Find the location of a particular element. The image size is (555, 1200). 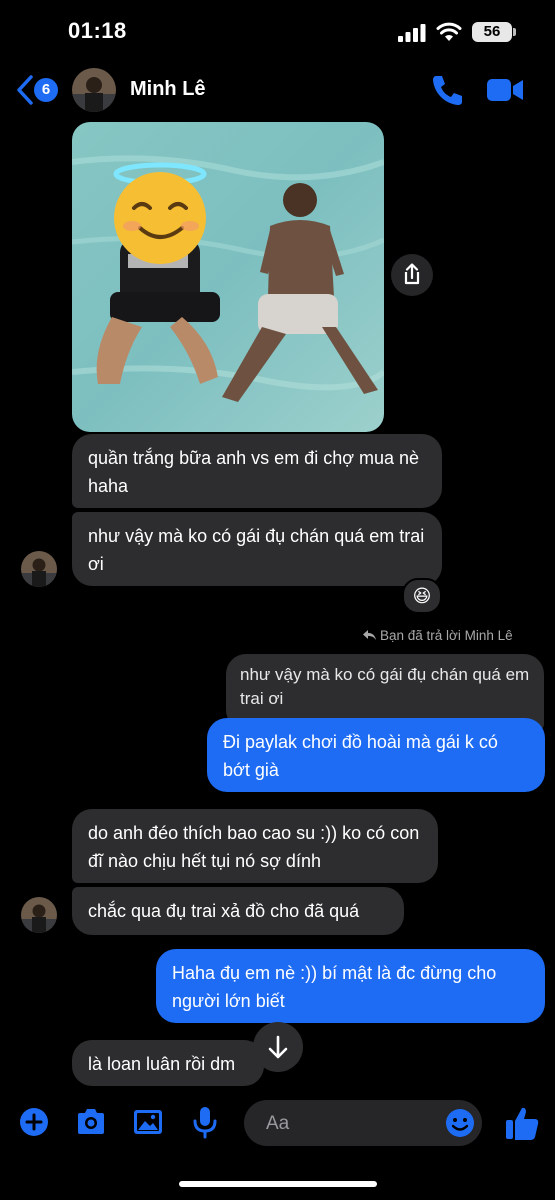

incoming-message: là loan luân rồi dm is located at coordinates (168, 1063).